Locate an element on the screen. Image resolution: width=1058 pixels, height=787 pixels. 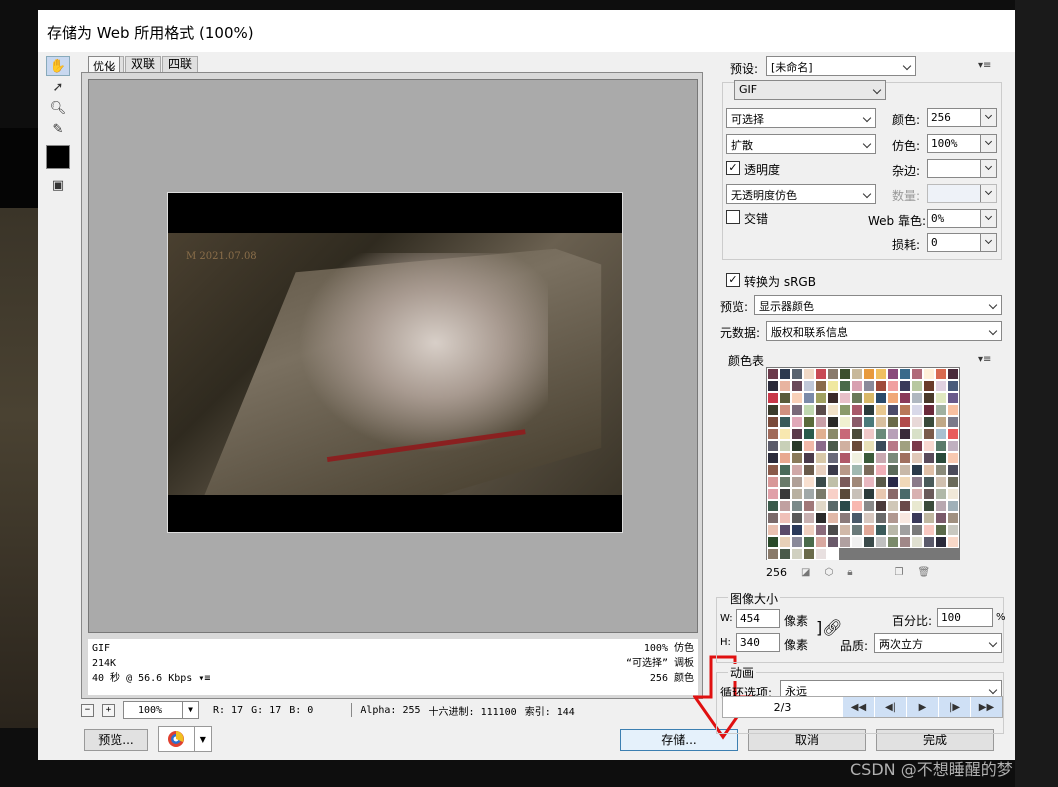
zoom-out-button: − is located at coordinates (87, 710).